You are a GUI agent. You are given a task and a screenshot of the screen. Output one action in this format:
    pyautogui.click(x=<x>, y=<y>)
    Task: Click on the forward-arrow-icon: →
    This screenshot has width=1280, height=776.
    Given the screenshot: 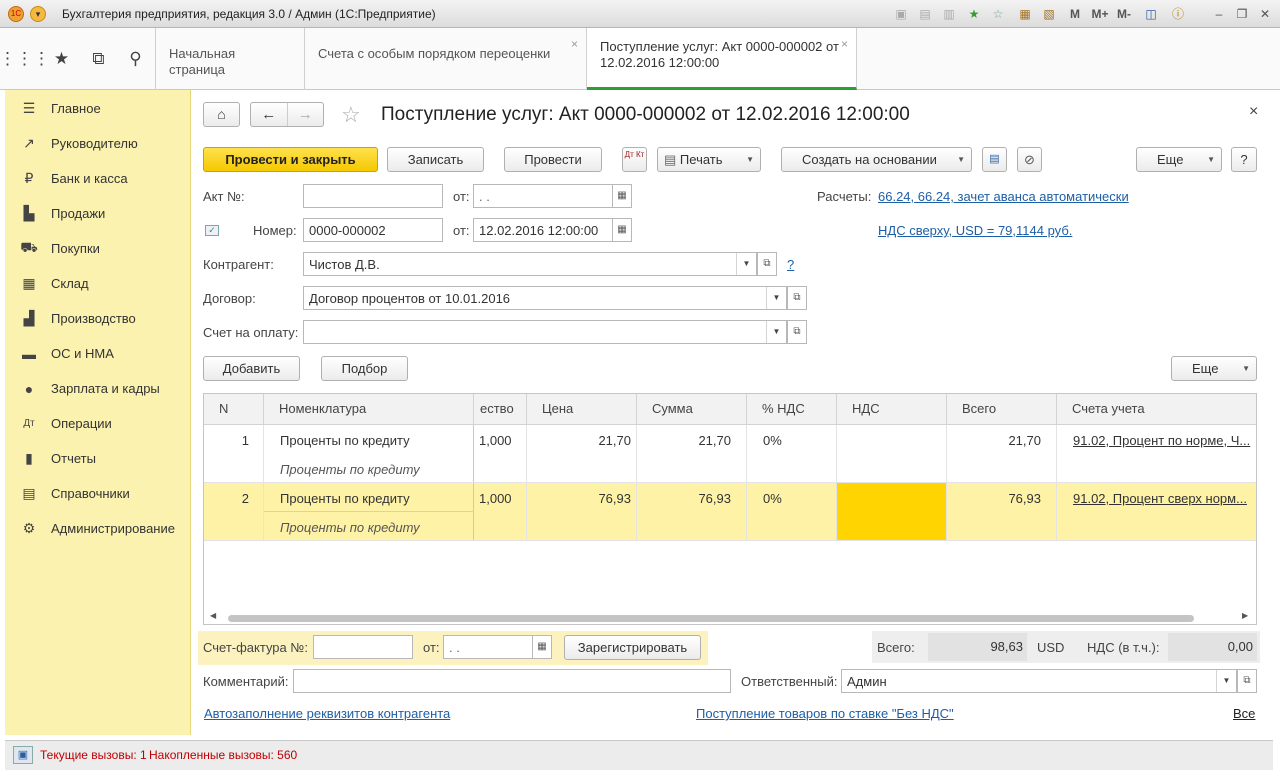 What is the action you would take?
    pyautogui.click(x=306, y=114)
    